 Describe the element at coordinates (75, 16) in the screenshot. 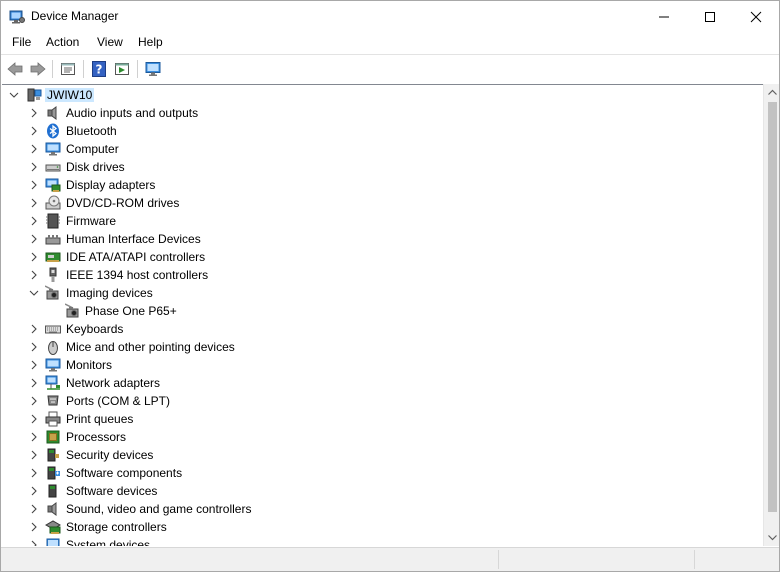

I see `window-title: Device Manager` at that location.